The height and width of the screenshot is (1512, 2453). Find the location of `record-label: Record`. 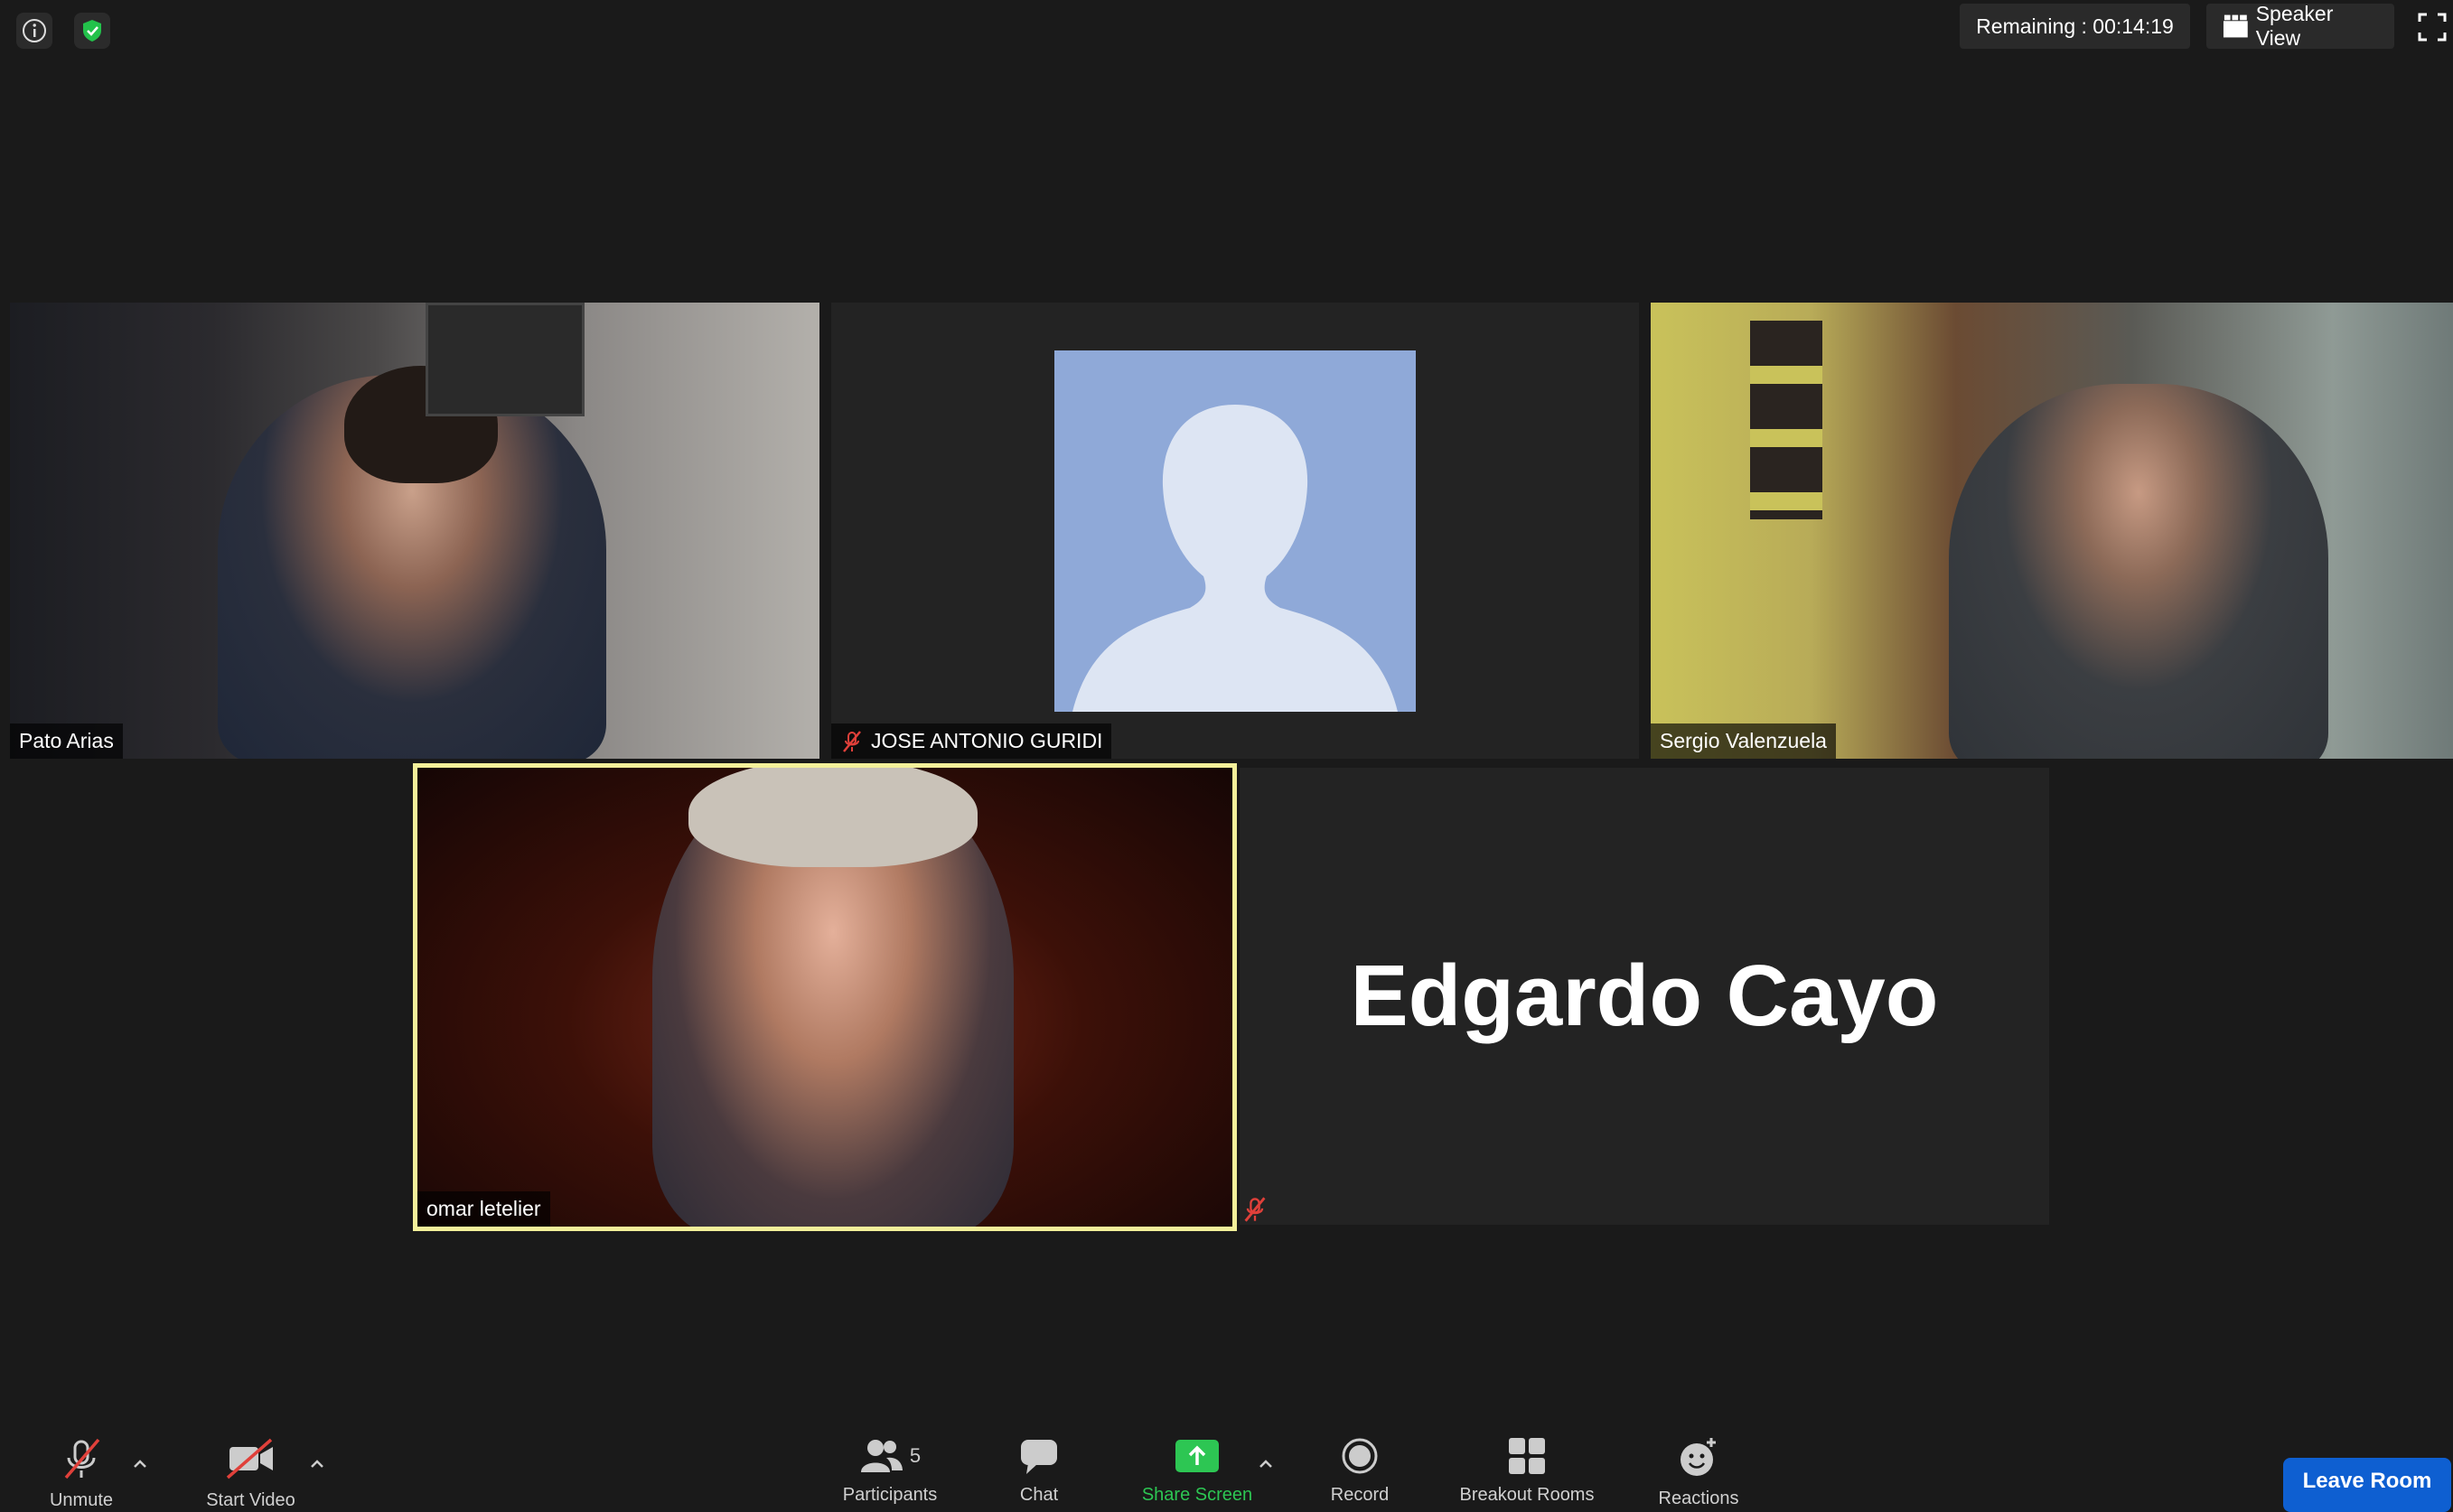

record-label: Record is located at coordinates (1360, 1495).